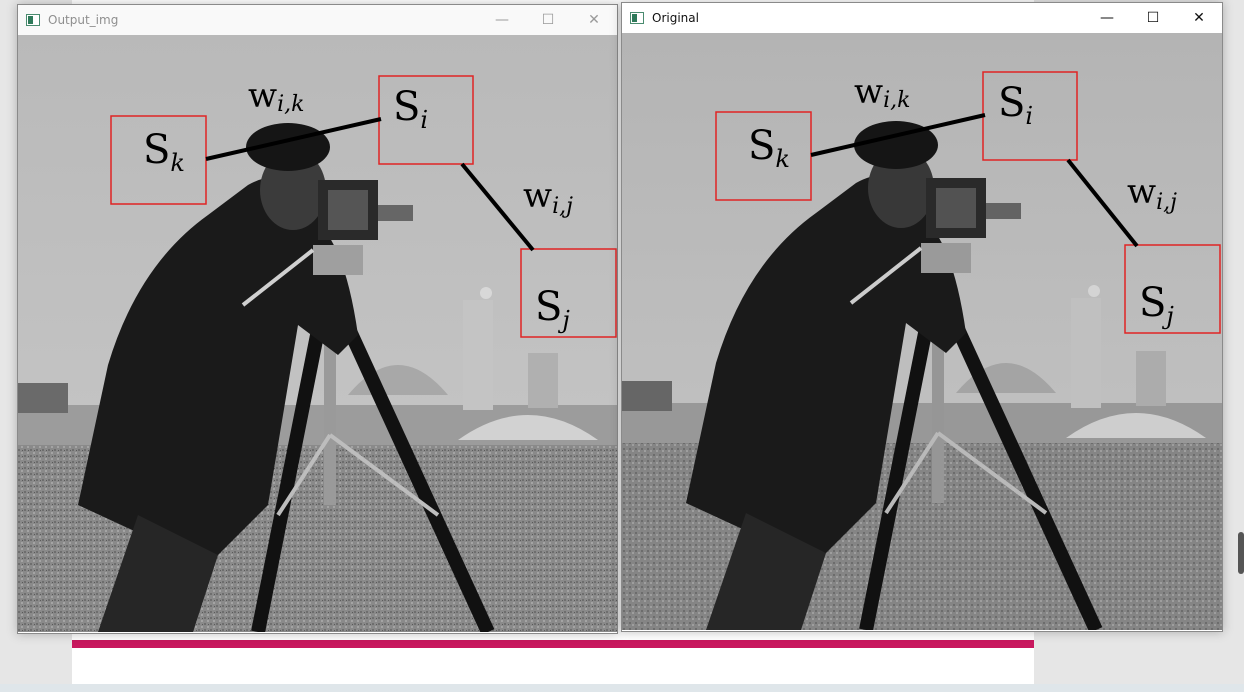 The image size is (1244, 692). Describe the element at coordinates (317, 20) in the screenshot. I see `title-bar: Output_img — ☐ ✕` at that location.